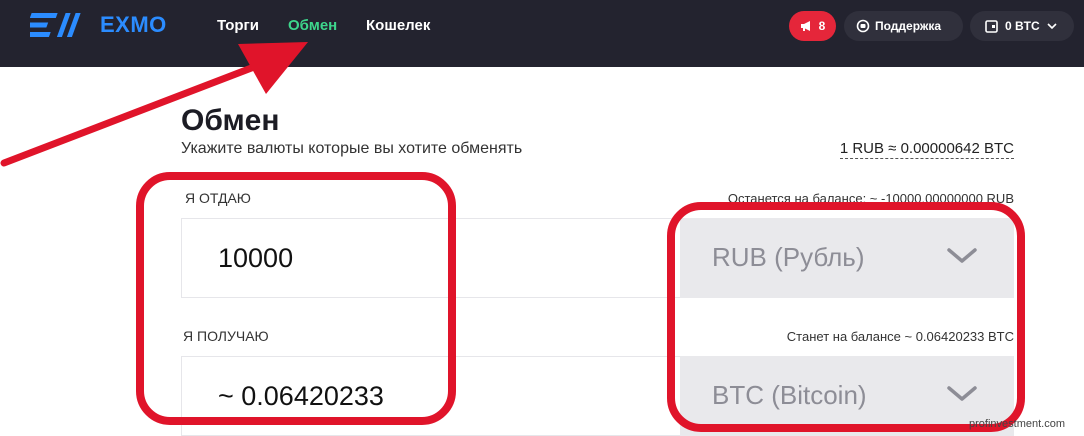 Image resolution: width=1084 pixels, height=436 pixels. Describe the element at coordinates (926, 149) in the screenshot. I see `exchange-rate: 1 RUB ≈ 0.00000642 BTC` at that location.